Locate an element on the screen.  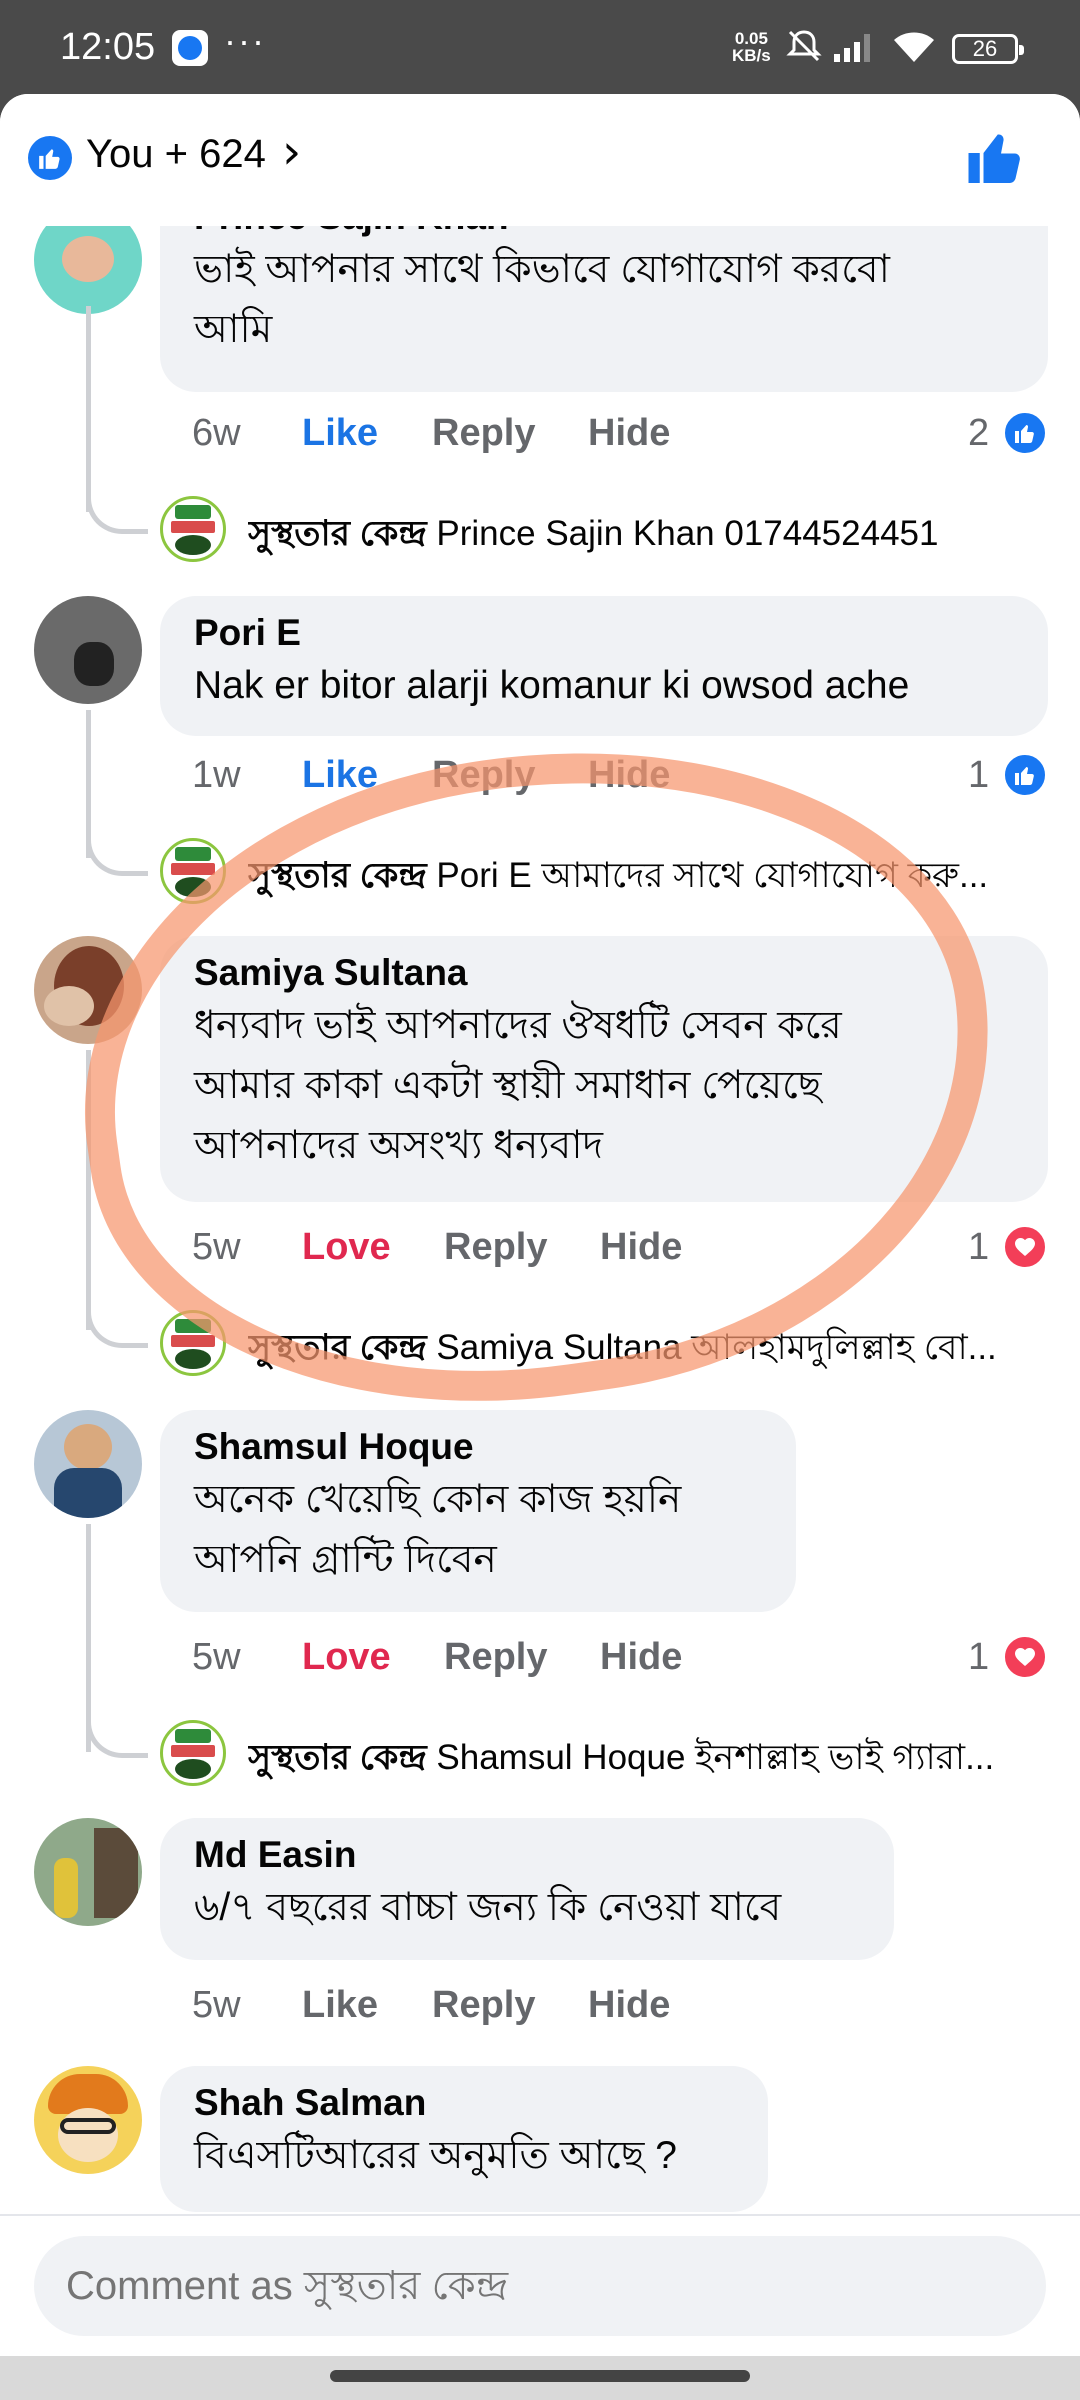
comment-actions: 5w Like Reply Hide is located at coordinates (542, 2009).